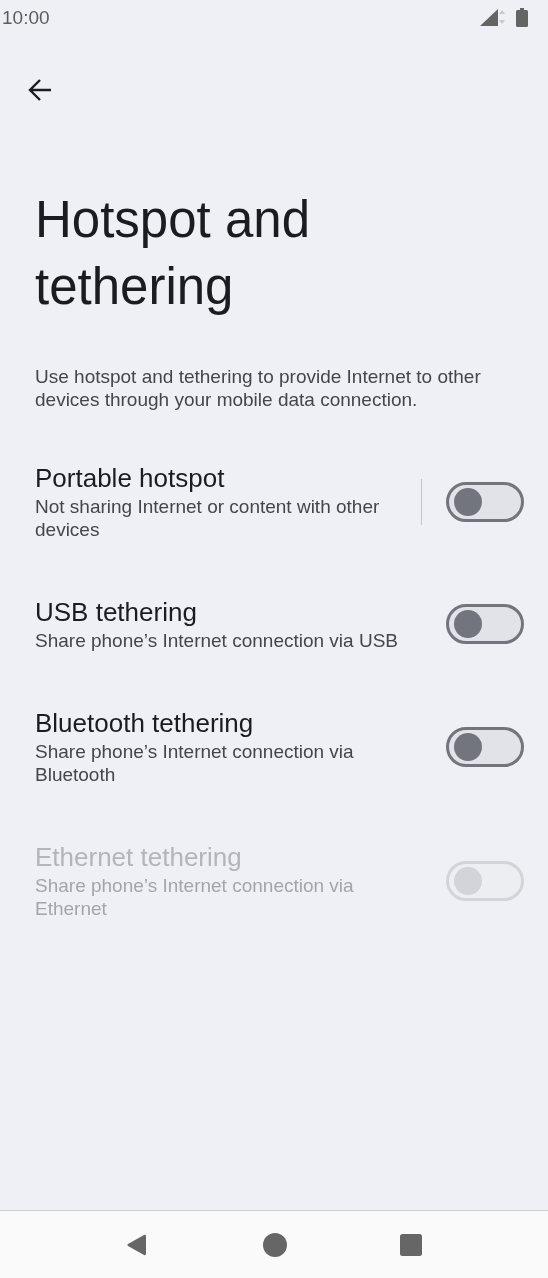 The image size is (548, 1278). Describe the element at coordinates (139, 857) in the screenshot. I see `setting-title: Ethernet tethering` at that location.